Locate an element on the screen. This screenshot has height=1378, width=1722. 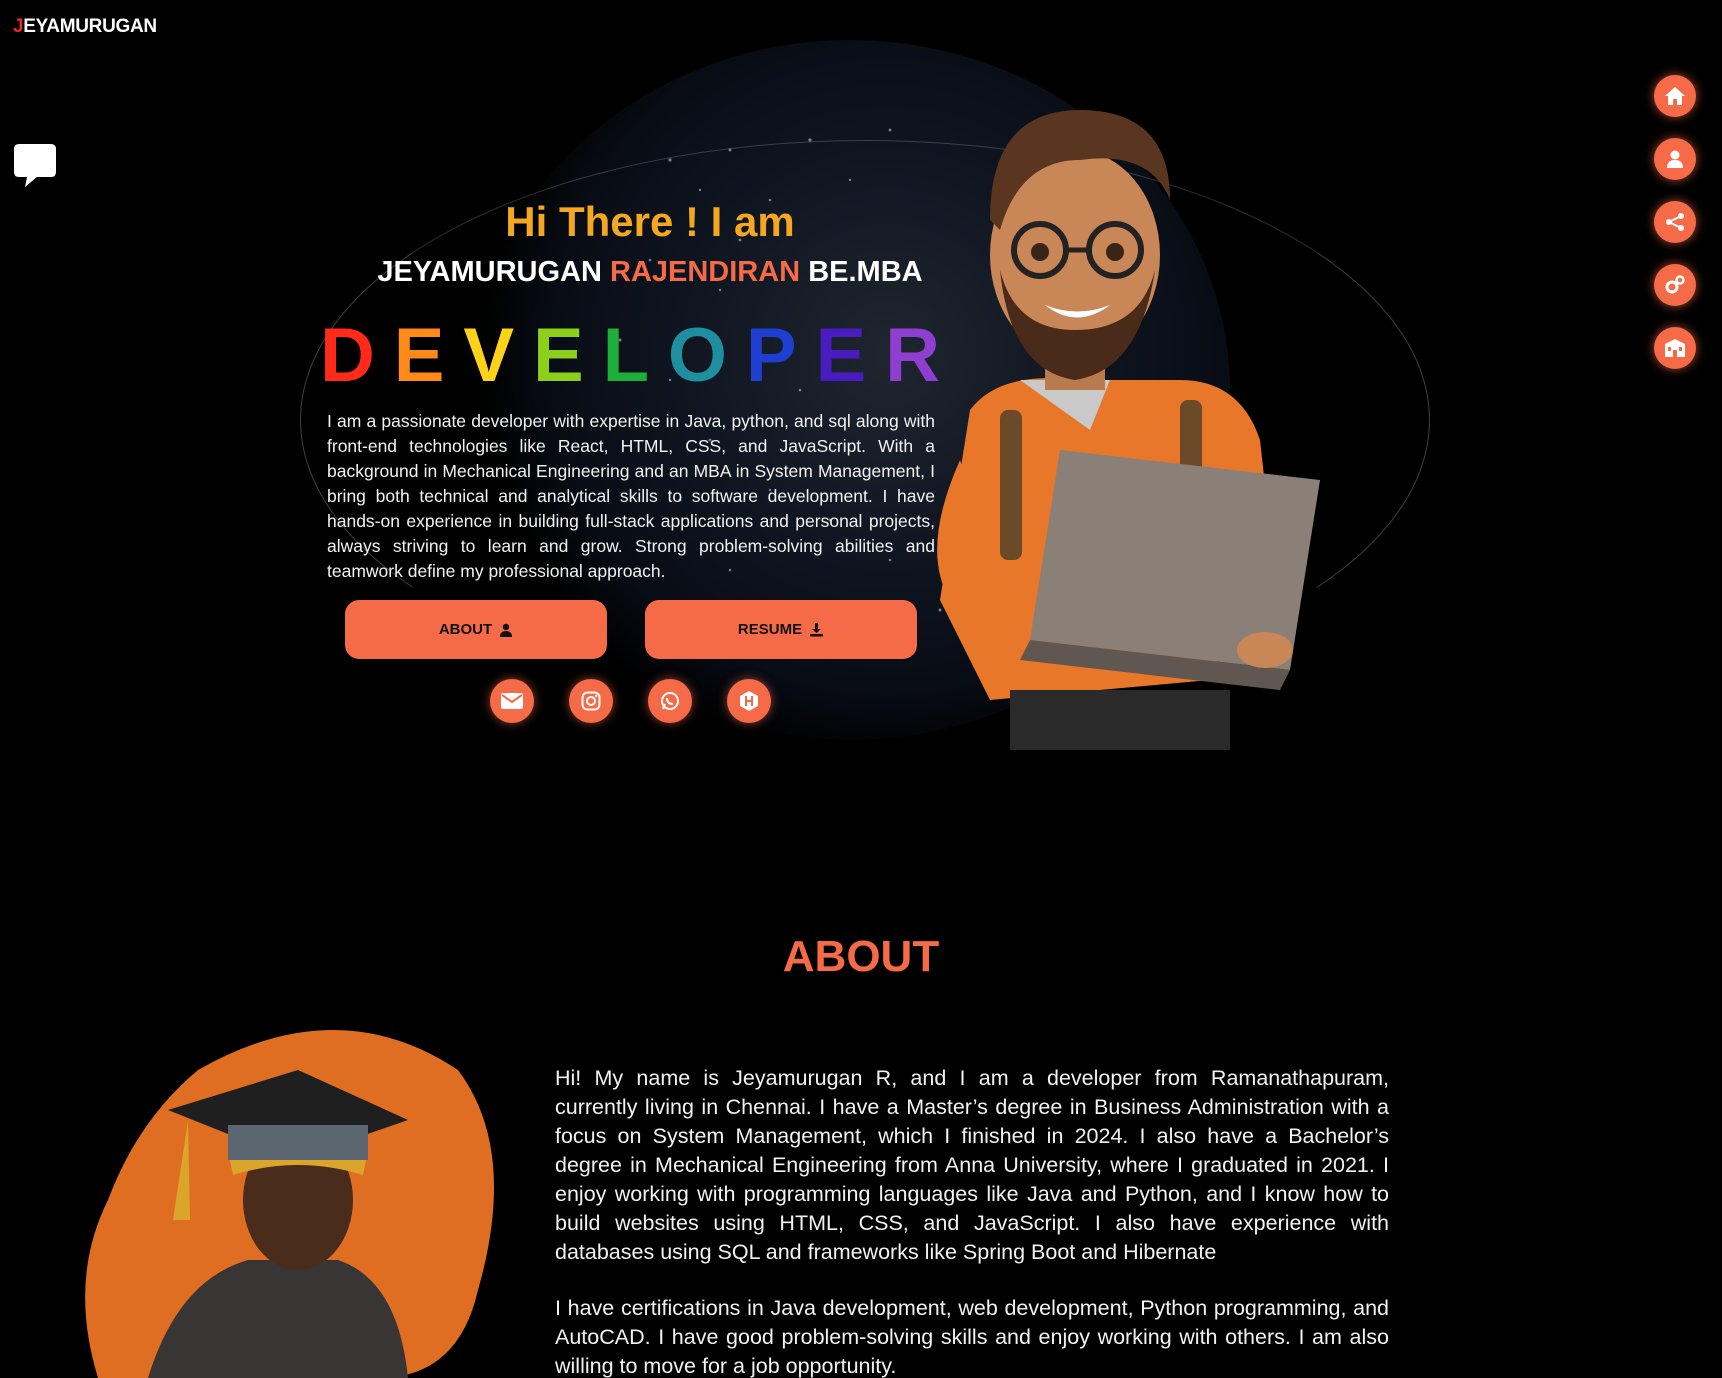
about-heading: ABOUT is located at coordinates (861, 956).